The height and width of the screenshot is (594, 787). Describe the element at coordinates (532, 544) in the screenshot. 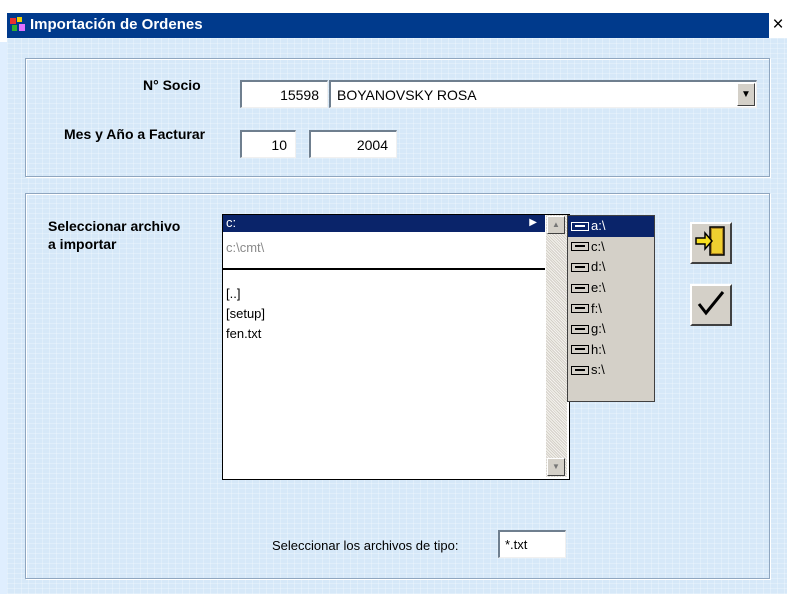

I see `filter-input: *.txt` at that location.